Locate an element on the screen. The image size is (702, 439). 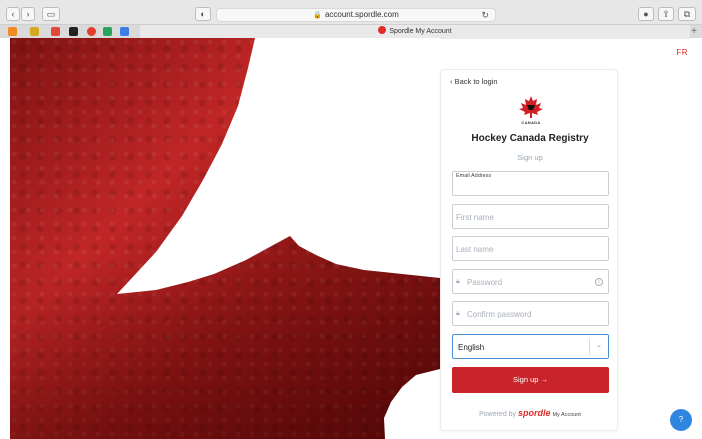
tab-active: Spordle My Account is located at coordinates (415, 32).